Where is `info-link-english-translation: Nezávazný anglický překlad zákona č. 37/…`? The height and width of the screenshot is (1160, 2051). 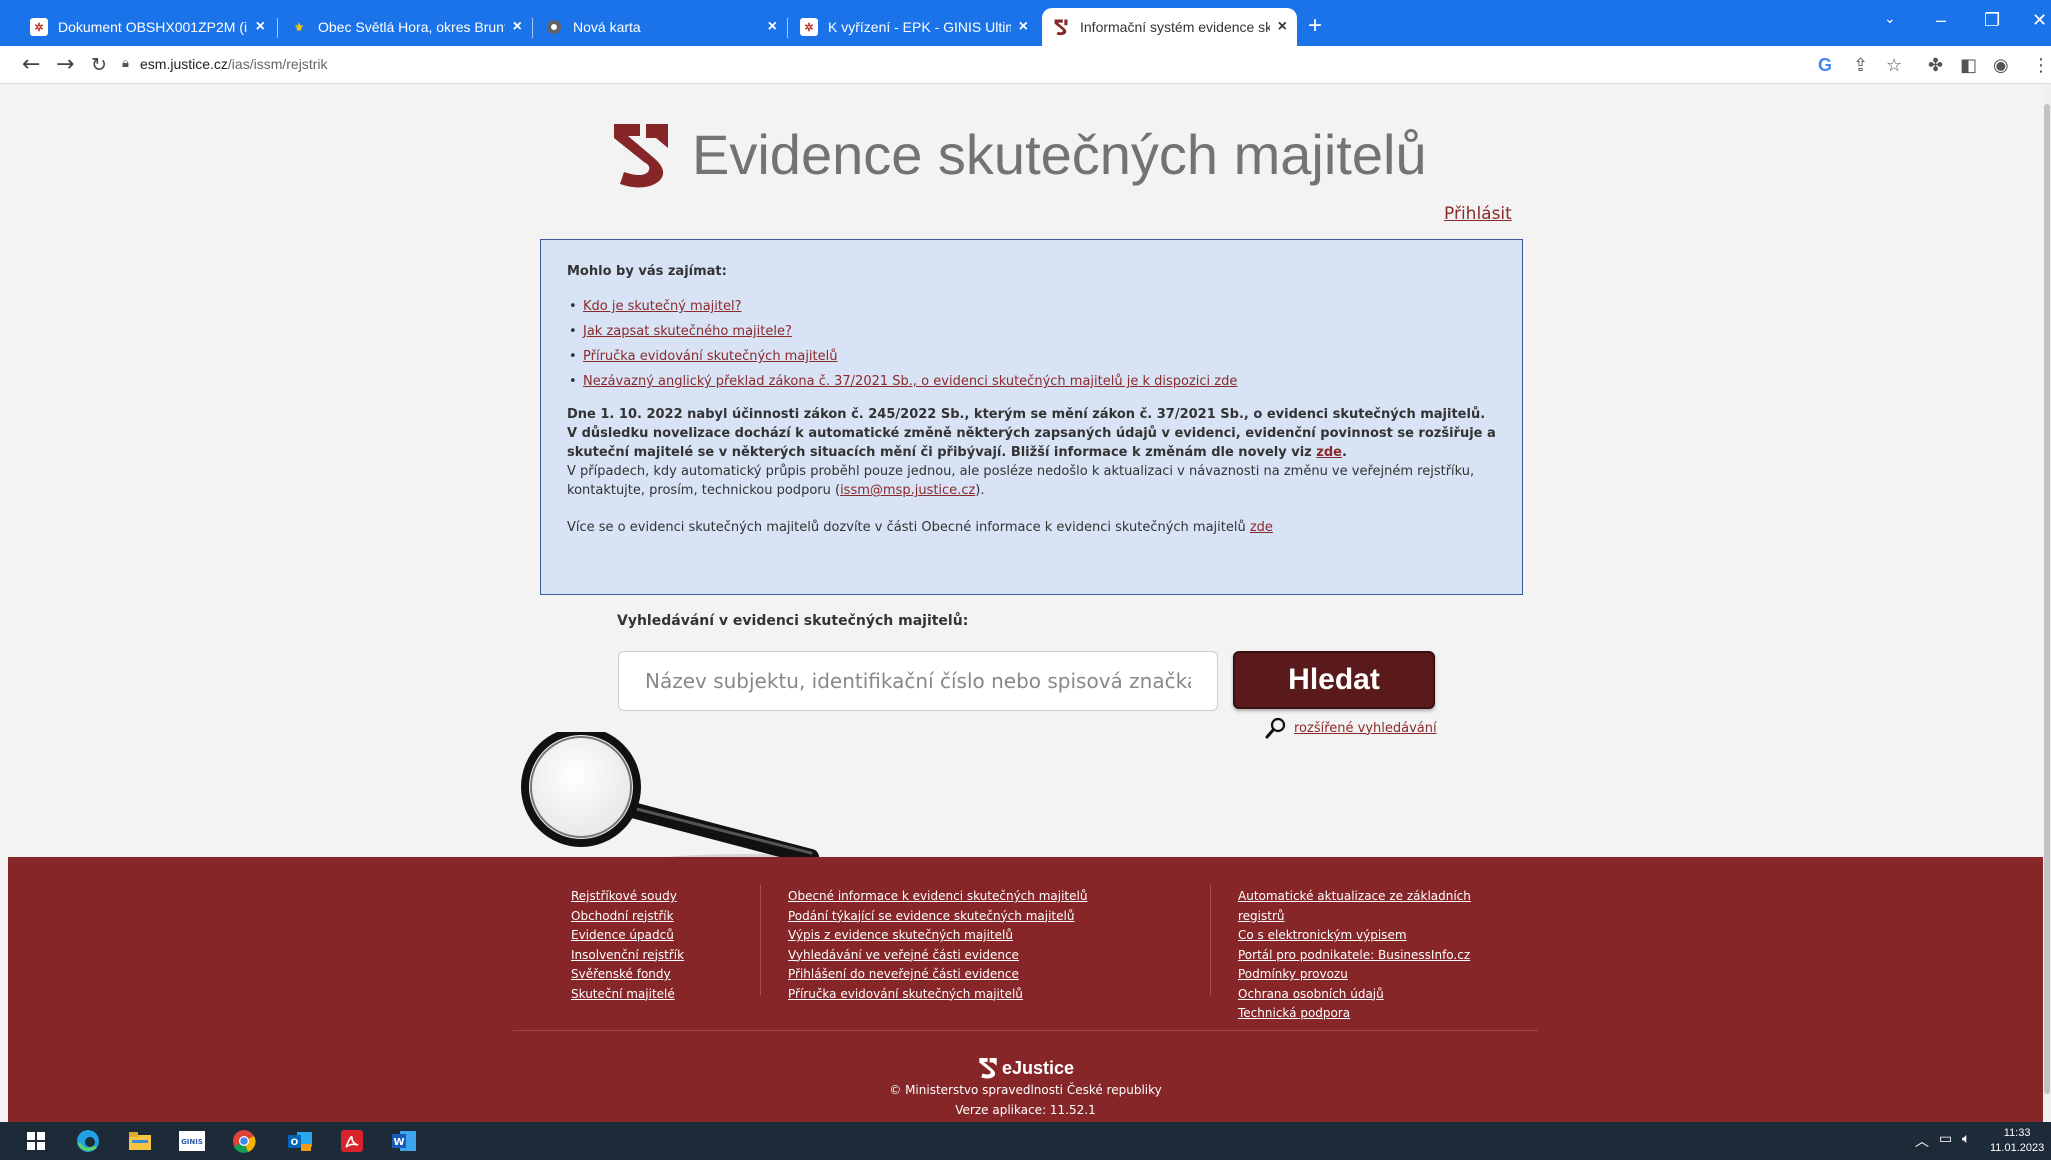 info-link-english-translation: Nezávazný anglický překlad zákona č. 37/… is located at coordinates (910, 381).